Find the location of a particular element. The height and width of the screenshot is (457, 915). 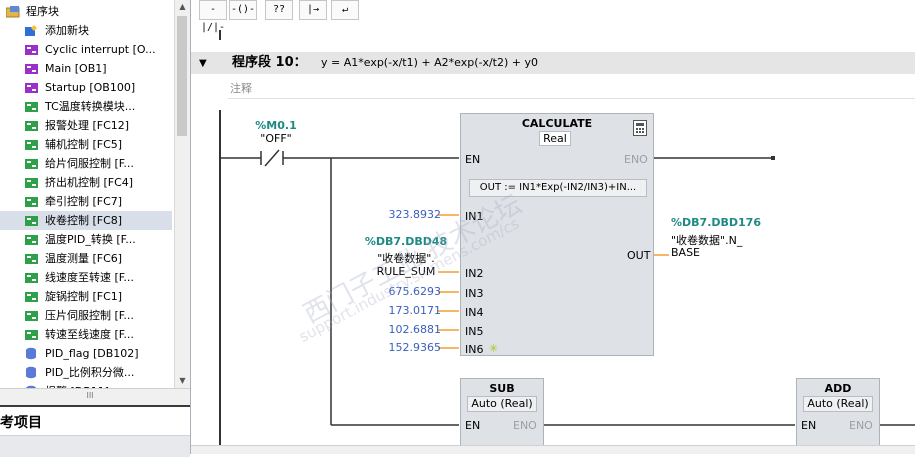

add-en-pin: EN is located at coordinates (808, 425).